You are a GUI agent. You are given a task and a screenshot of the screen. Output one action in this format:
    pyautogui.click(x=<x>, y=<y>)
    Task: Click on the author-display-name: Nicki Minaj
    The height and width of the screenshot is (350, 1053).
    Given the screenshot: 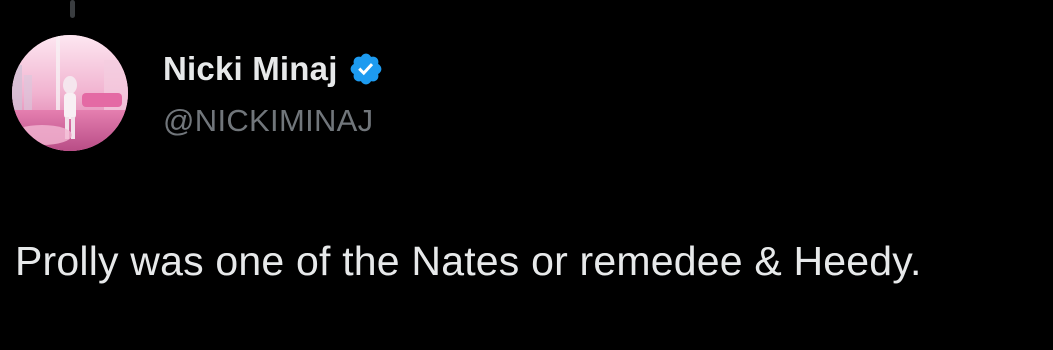 What is the action you would take?
    pyautogui.click(x=250, y=69)
    